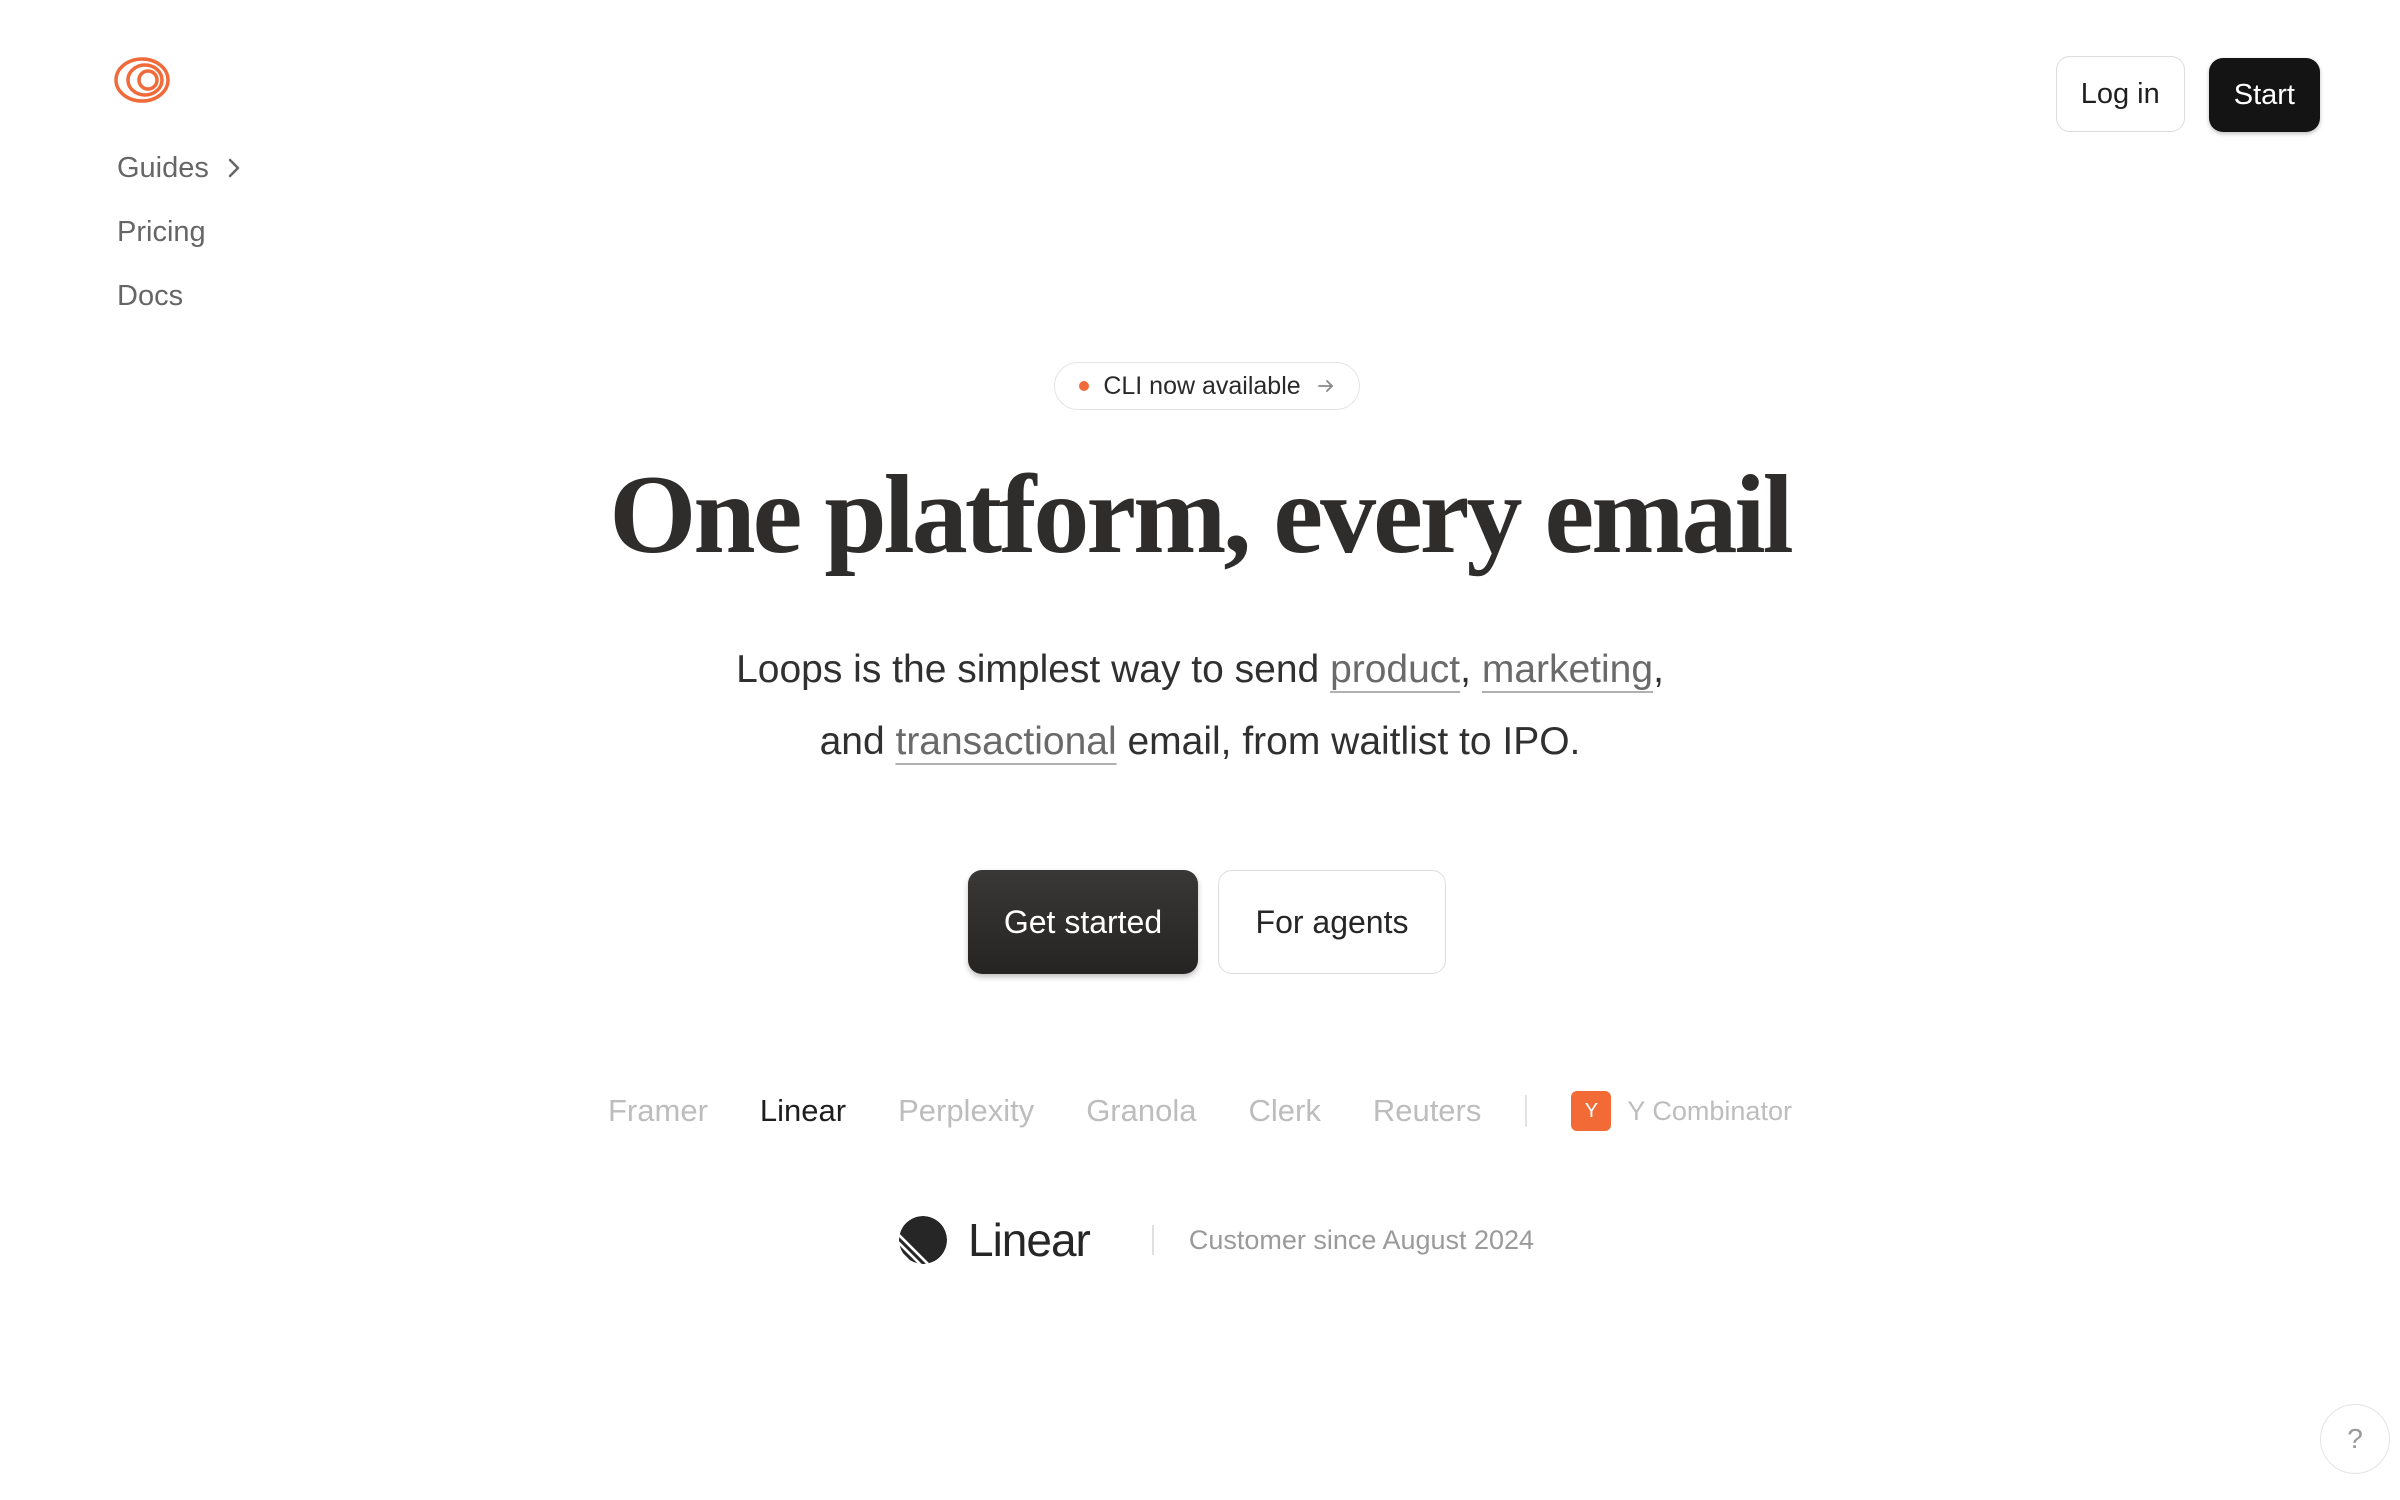 The width and height of the screenshot is (2400, 1500). Describe the element at coordinates (658, 1111) in the screenshot. I see `customer-logo-framer: Framer` at that location.